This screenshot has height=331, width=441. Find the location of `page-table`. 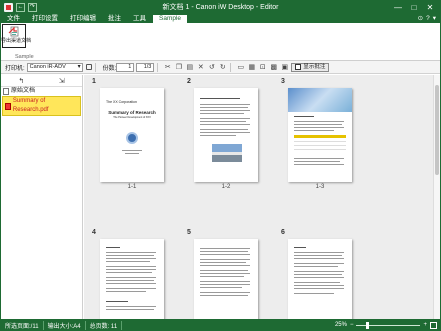

page-table is located at coordinates (320, 144).